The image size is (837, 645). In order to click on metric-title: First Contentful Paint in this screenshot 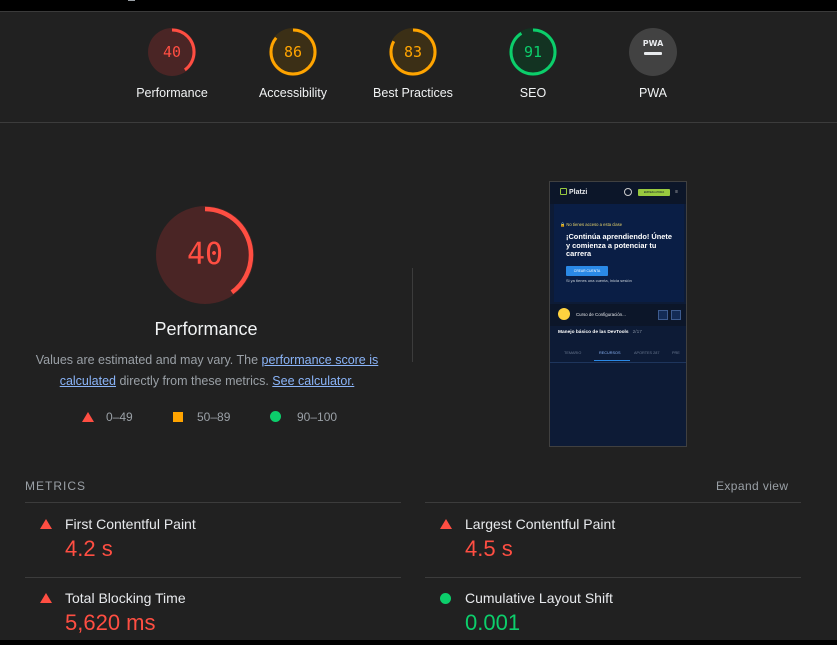, I will do `click(130, 524)`.